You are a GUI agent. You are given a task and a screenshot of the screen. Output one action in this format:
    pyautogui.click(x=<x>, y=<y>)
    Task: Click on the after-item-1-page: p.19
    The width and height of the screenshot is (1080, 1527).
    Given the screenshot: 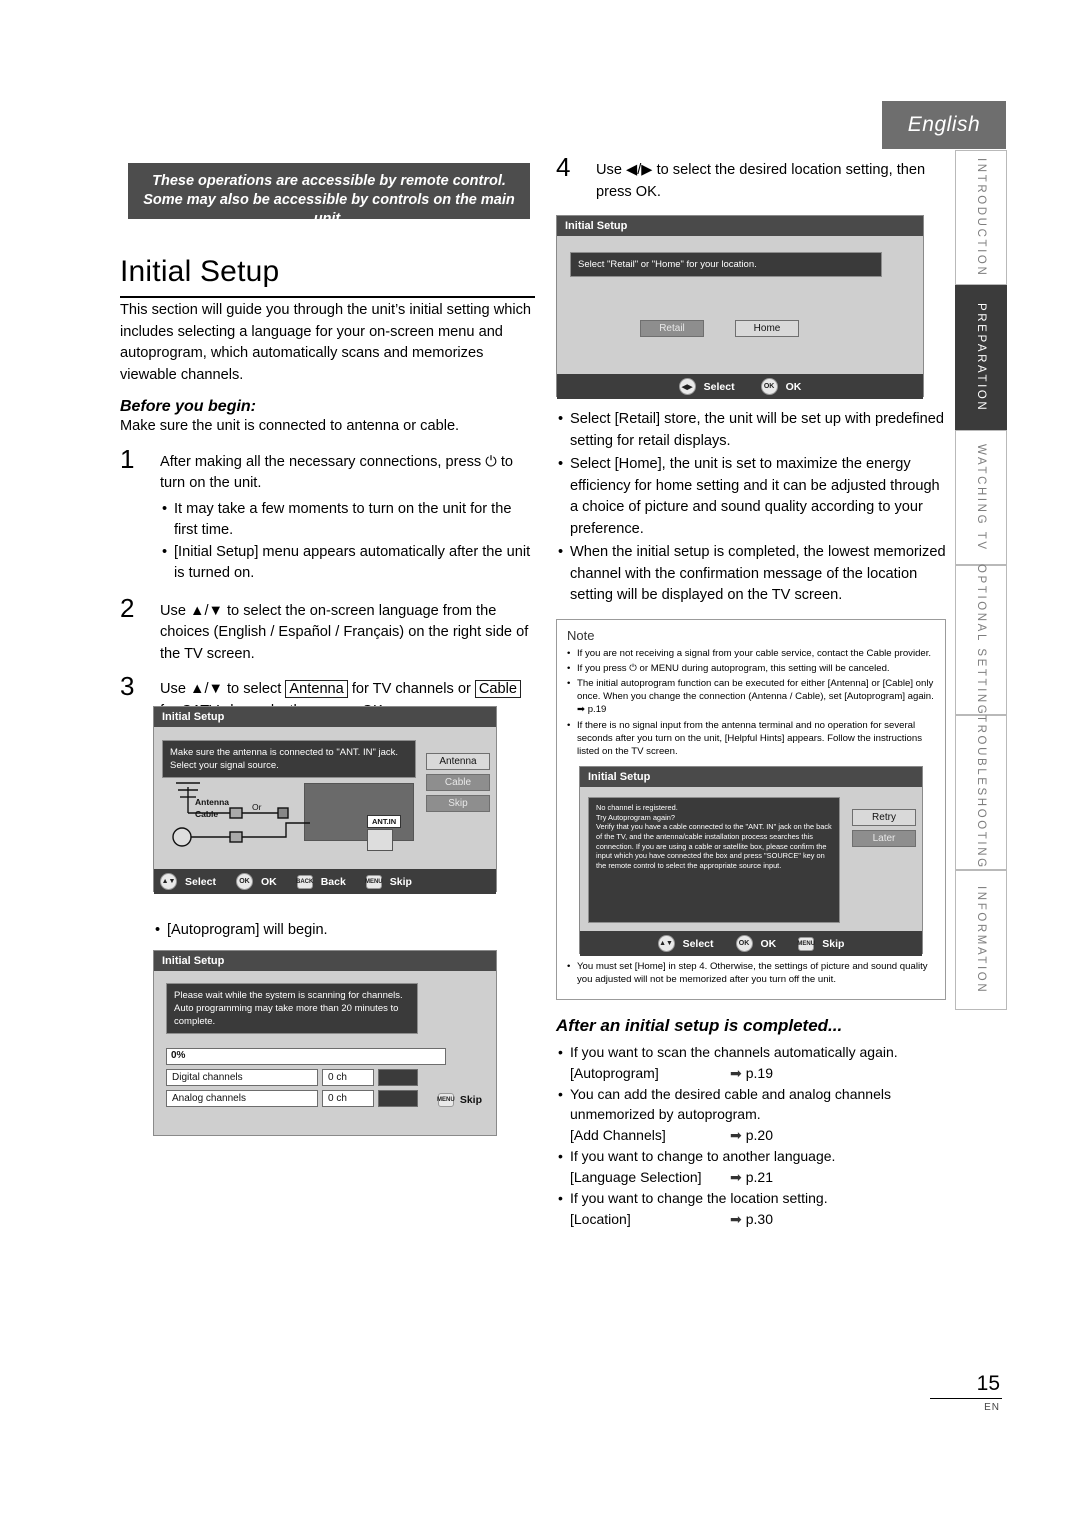 What is the action you would take?
    pyautogui.click(x=759, y=1072)
    